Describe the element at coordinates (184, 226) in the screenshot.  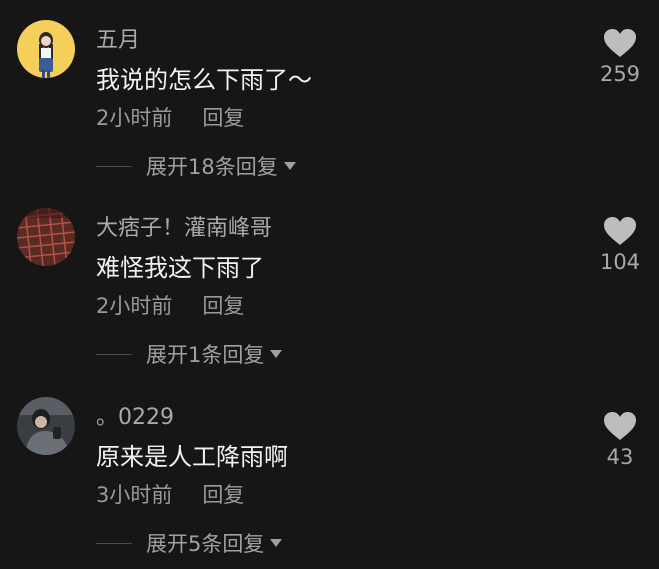
I see `comment-username: 大痞子！灌南峰哥` at that location.